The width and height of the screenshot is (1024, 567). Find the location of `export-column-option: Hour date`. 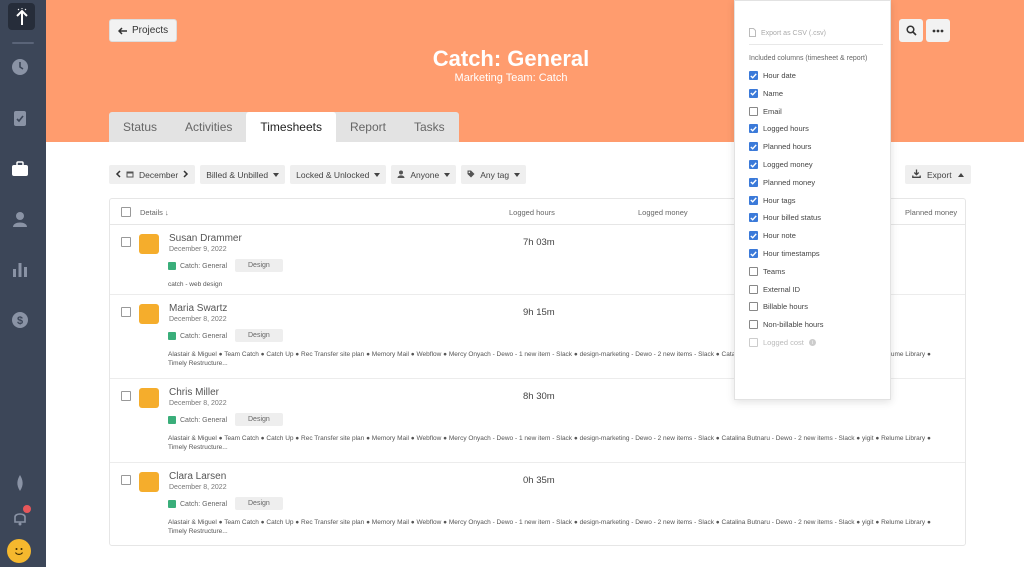

export-column-option: Hour date is located at coordinates (772, 75).